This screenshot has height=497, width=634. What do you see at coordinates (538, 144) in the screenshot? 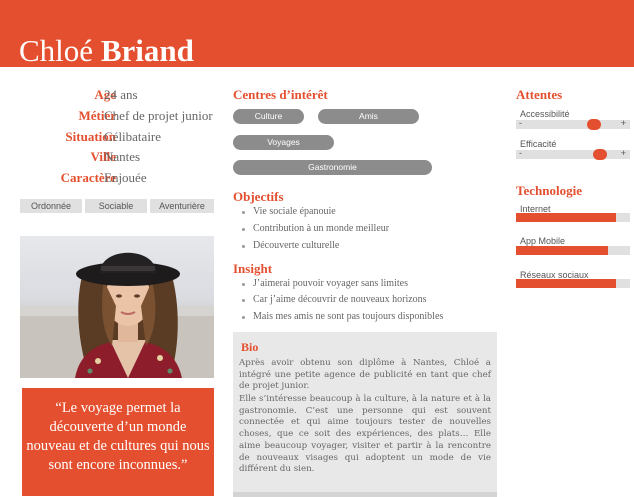
I see `expectation-label: Efficacité` at bounding box center [538, 144].